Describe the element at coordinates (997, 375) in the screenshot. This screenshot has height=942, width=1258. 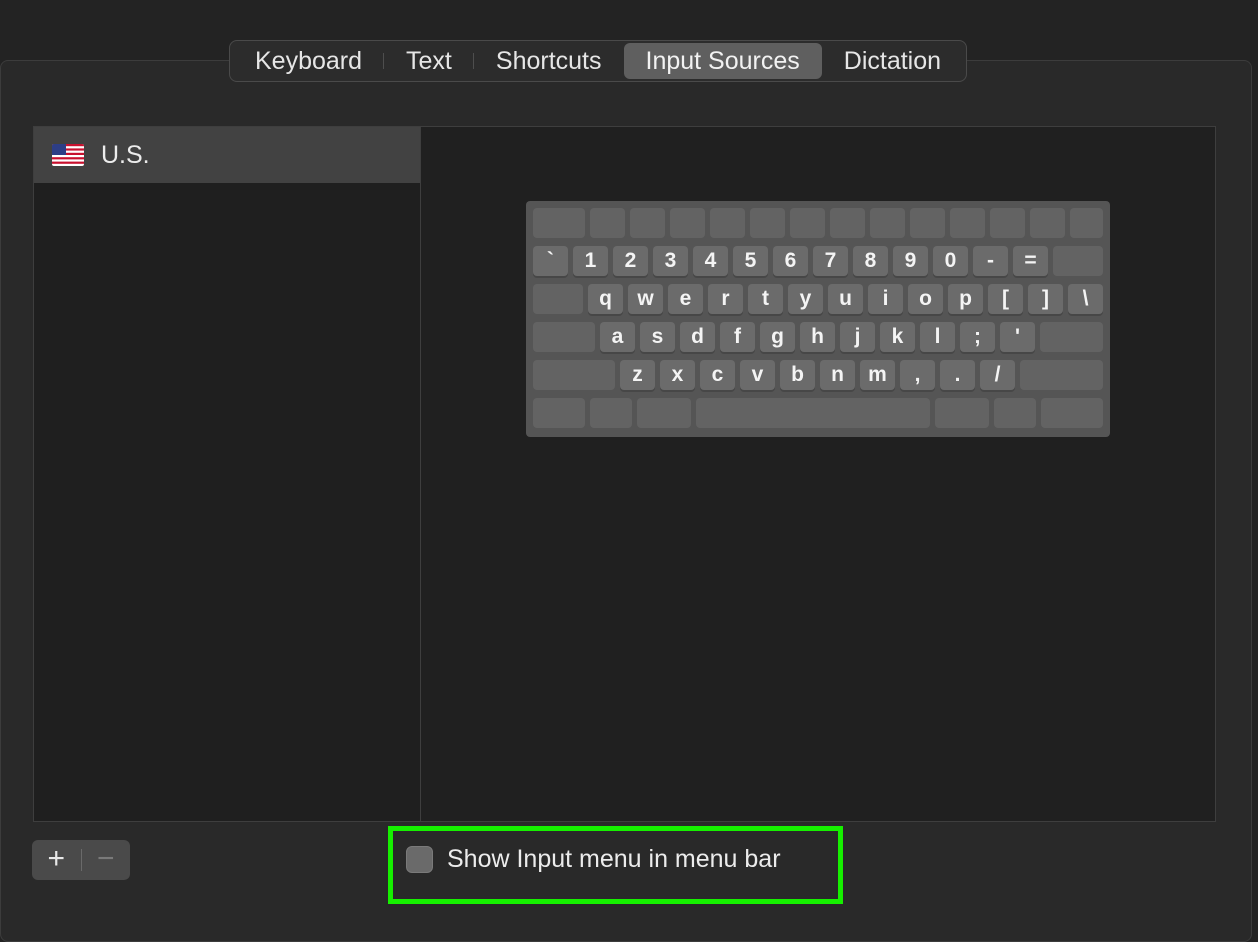
I see `keyboard-key: /` at that location.